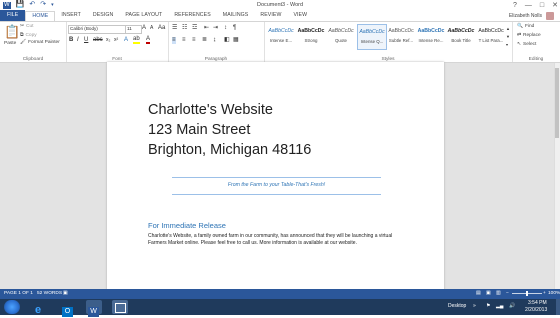 Image resolution: width=560 pixels, height=318 pixels. I want to click on brush-icon: 🖌, so click(23, 42).